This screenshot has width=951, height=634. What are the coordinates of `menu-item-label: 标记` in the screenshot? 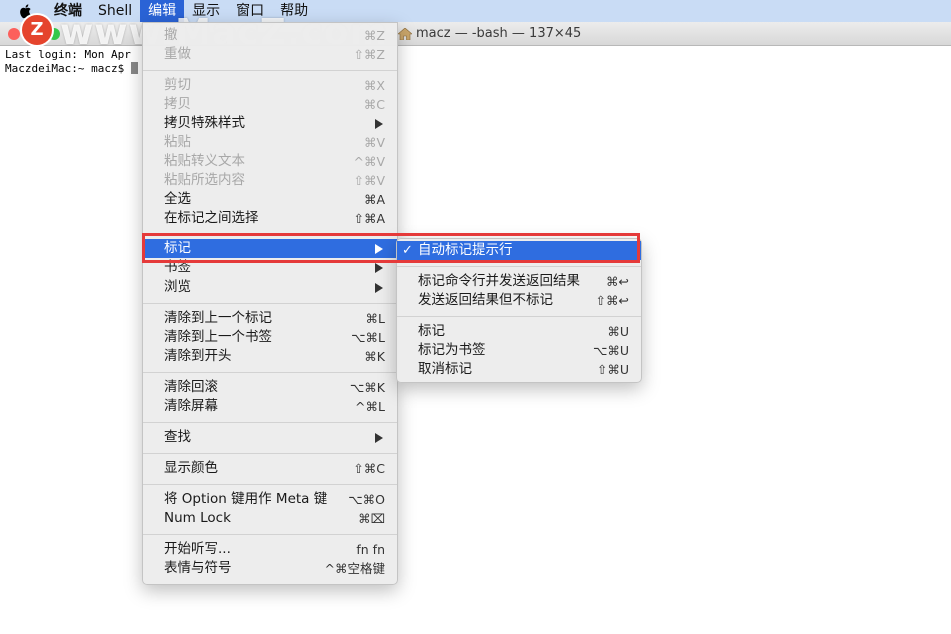 It's located at (431, 331).